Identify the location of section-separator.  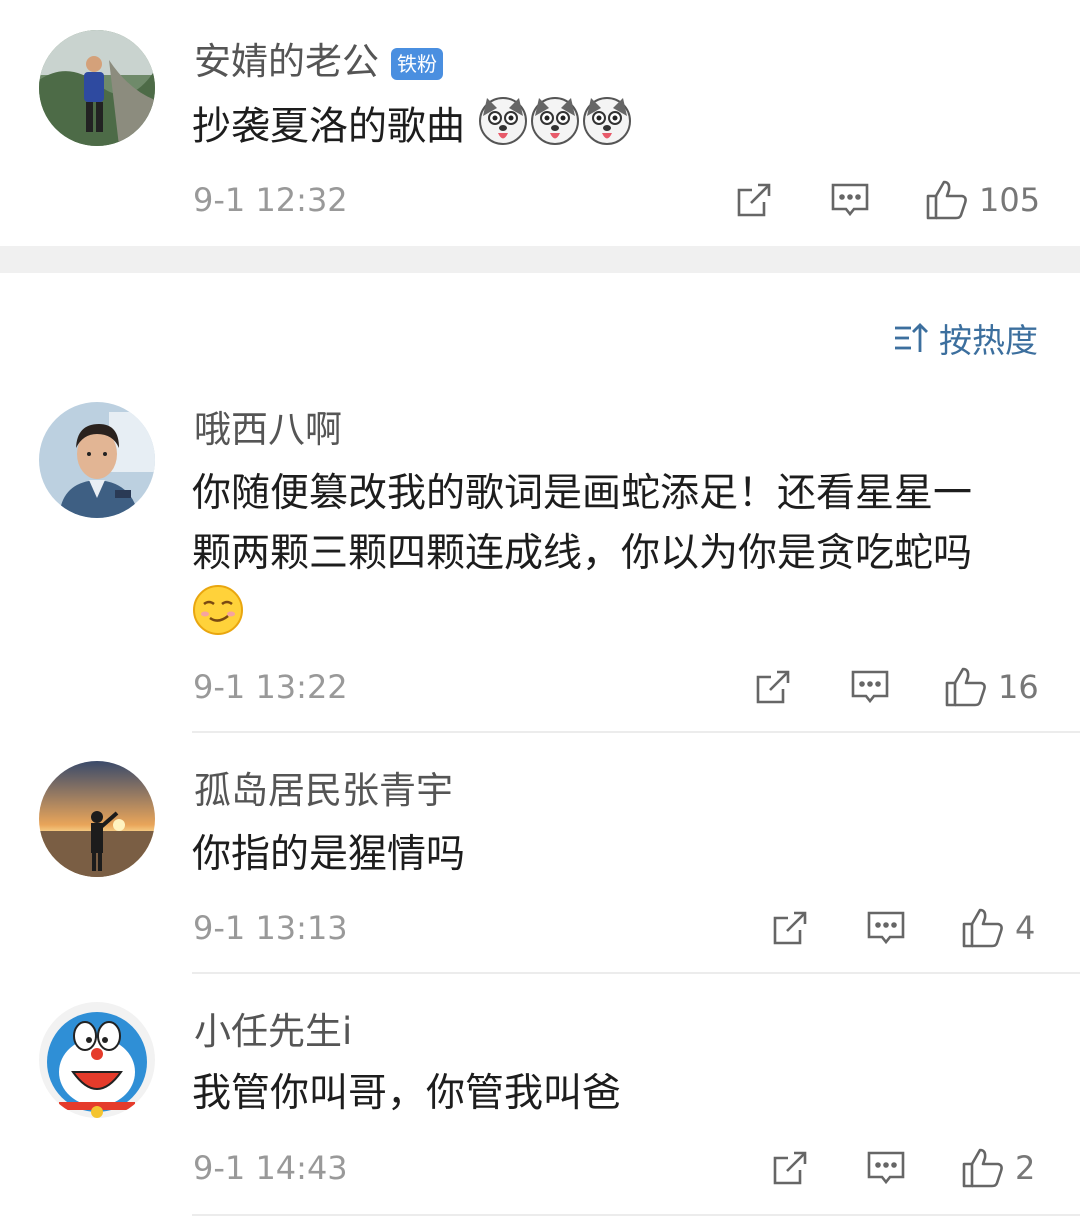
(540, 259).